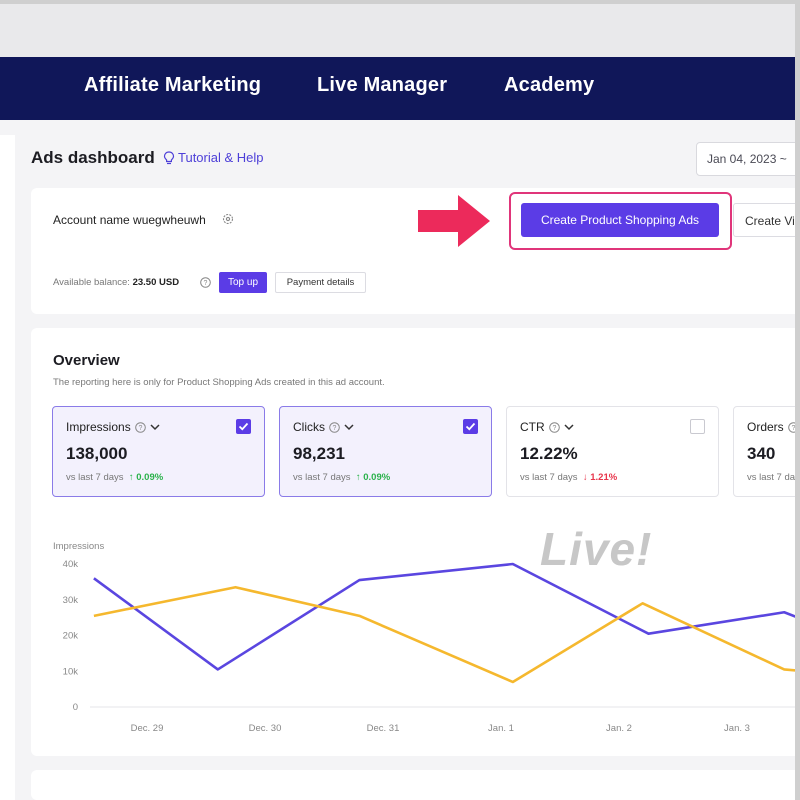 The width and height of the screenshot is (800, 800). What do you see at coordinates (147, 728) in the screenshot?
I see `x-tick-label: Dec. 29` at bounding box center [147, 728].